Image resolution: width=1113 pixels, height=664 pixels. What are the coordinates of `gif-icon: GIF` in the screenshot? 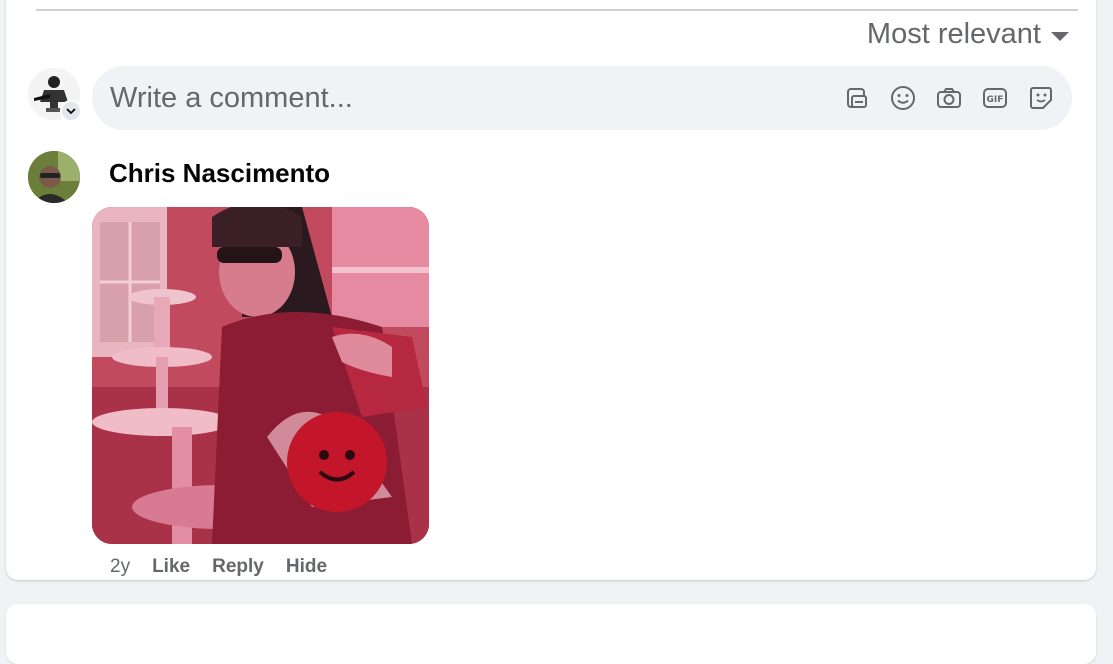 It's located at (995, 98).